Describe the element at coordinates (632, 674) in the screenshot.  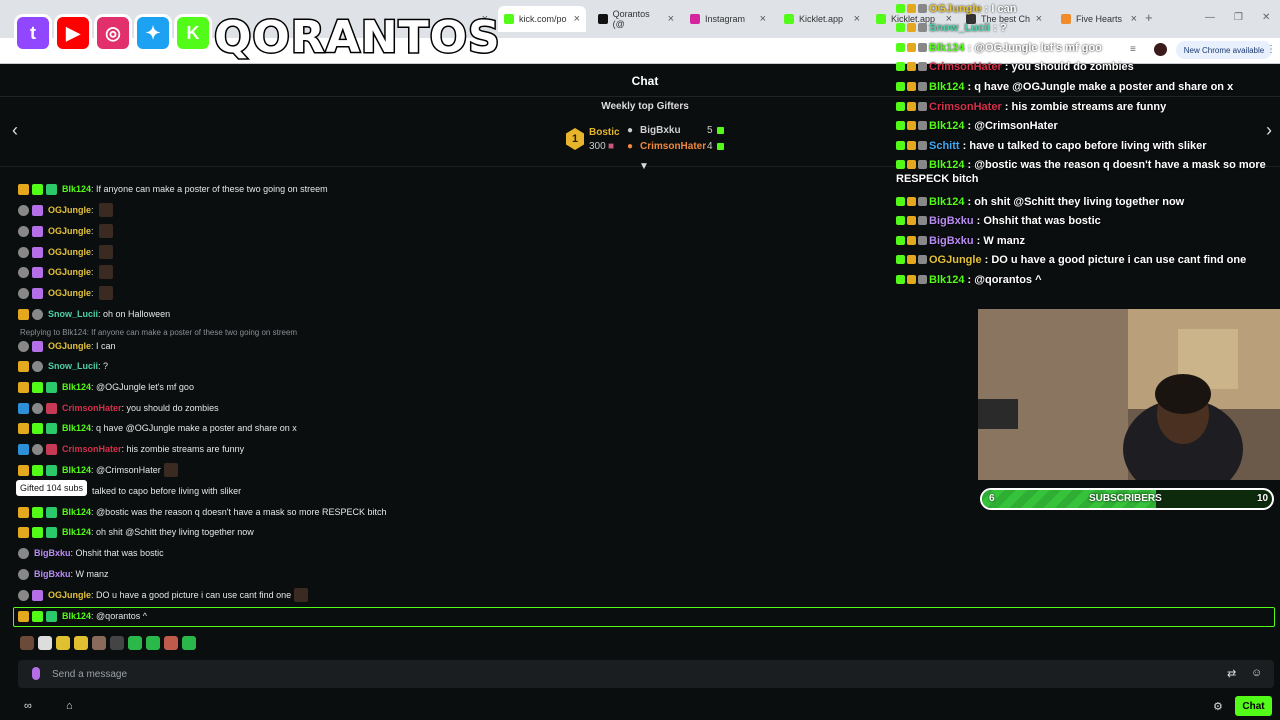
I see `chat-message-input` at that location.